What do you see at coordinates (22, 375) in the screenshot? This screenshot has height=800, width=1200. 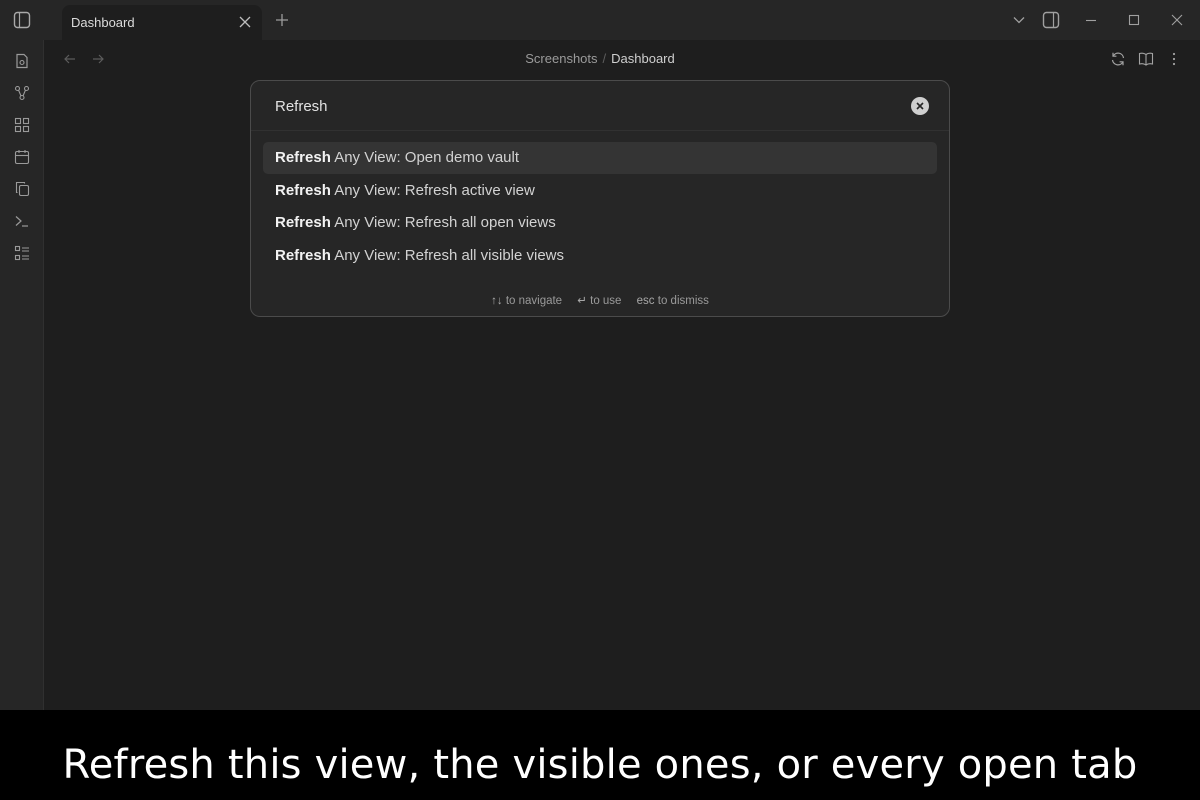 I see `left-ribbon` at bounding box center [22, 375].